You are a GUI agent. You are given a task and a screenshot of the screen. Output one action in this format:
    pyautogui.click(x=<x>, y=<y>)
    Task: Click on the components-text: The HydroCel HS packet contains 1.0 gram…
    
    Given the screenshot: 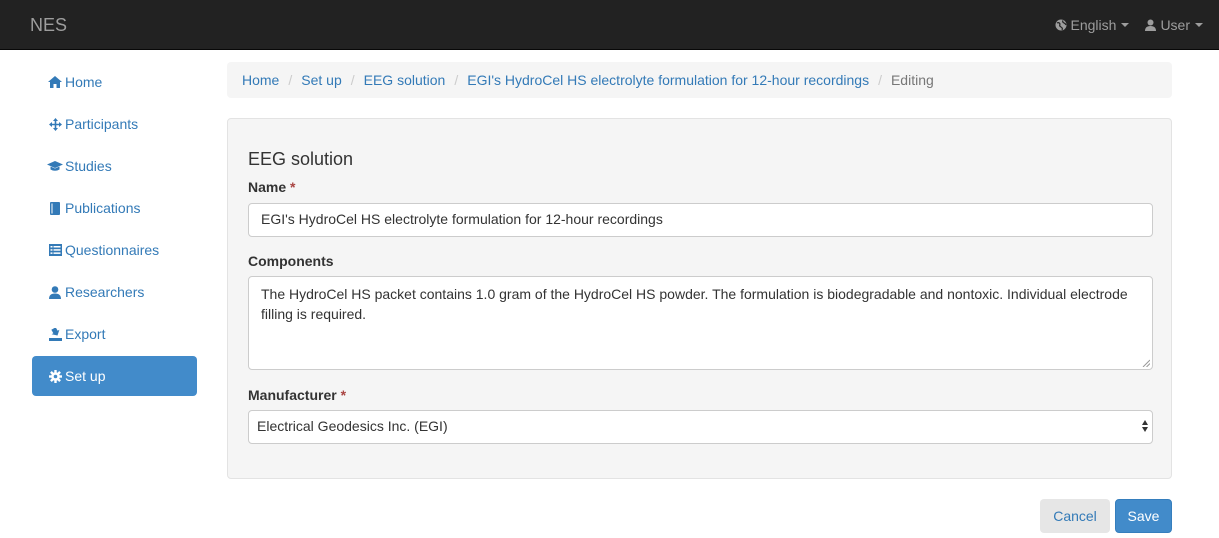 What is the action you would take?
    pyautogui.click(x=694, y=304)
    